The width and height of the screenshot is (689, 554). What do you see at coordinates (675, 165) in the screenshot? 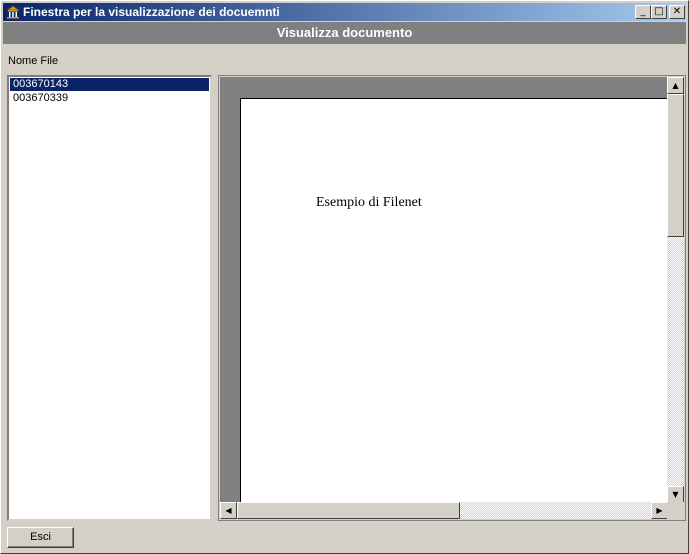
I see `vertical-scroll-thumb` at bounding box center [675, 165].